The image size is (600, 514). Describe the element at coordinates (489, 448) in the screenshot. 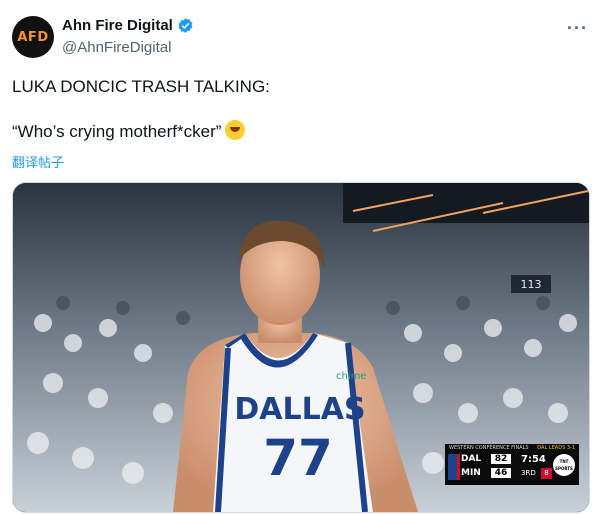

I see `scoreboard-series: WESTERN CONFERENCE FINALS` at that location.